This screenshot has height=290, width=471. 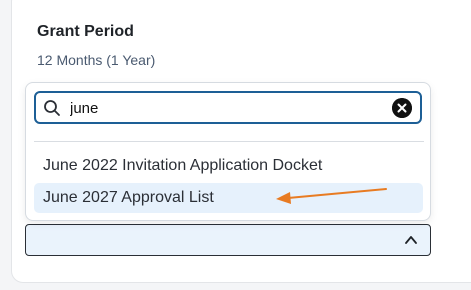 I want to click on annotation-arrow, so click(x=331, y=196).